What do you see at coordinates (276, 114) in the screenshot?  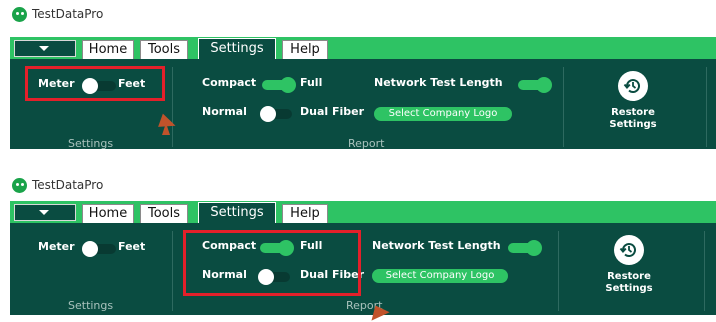 I see `normal-dual-toggle` at bounding box center [276, 114].